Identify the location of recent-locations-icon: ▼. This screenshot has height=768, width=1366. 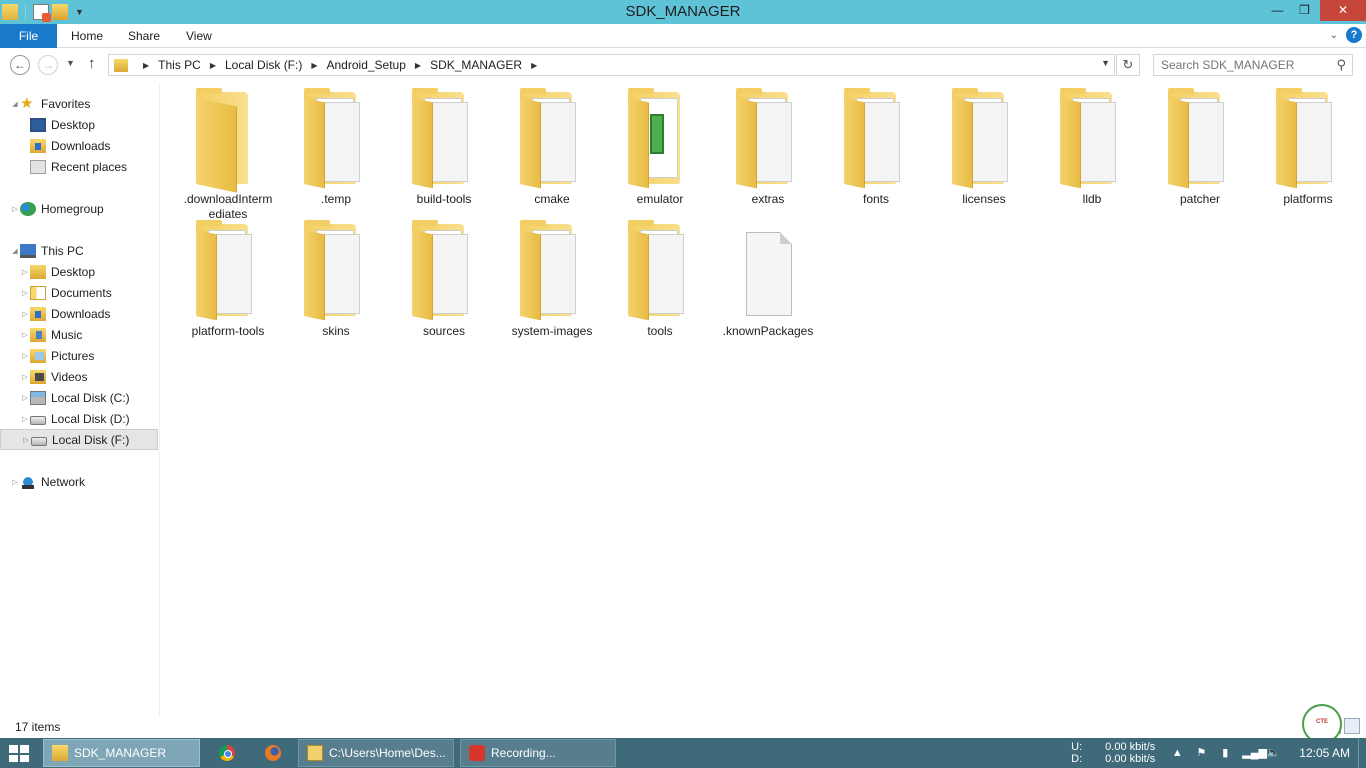
(70, 63).